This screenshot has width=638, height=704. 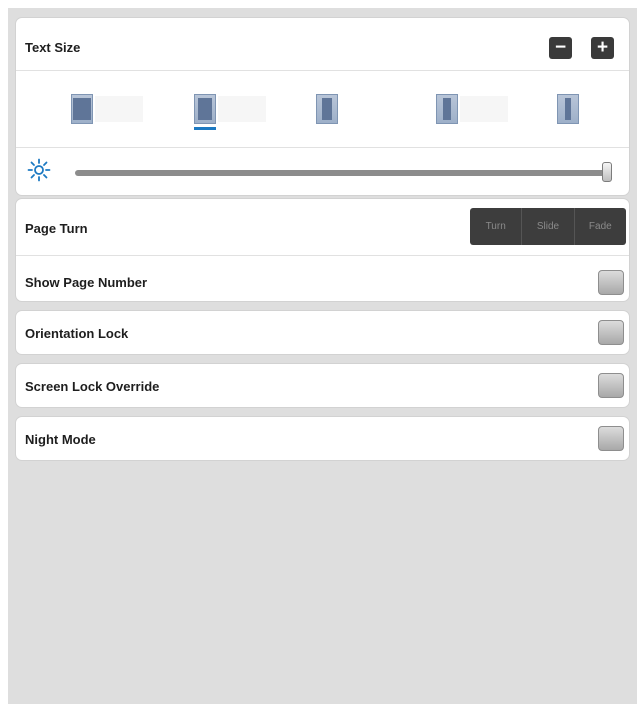 What do you see at coordinates (611, 282) in the screenshot?
I see `show-page-number-checkbox` at bounding box center [611, 282].